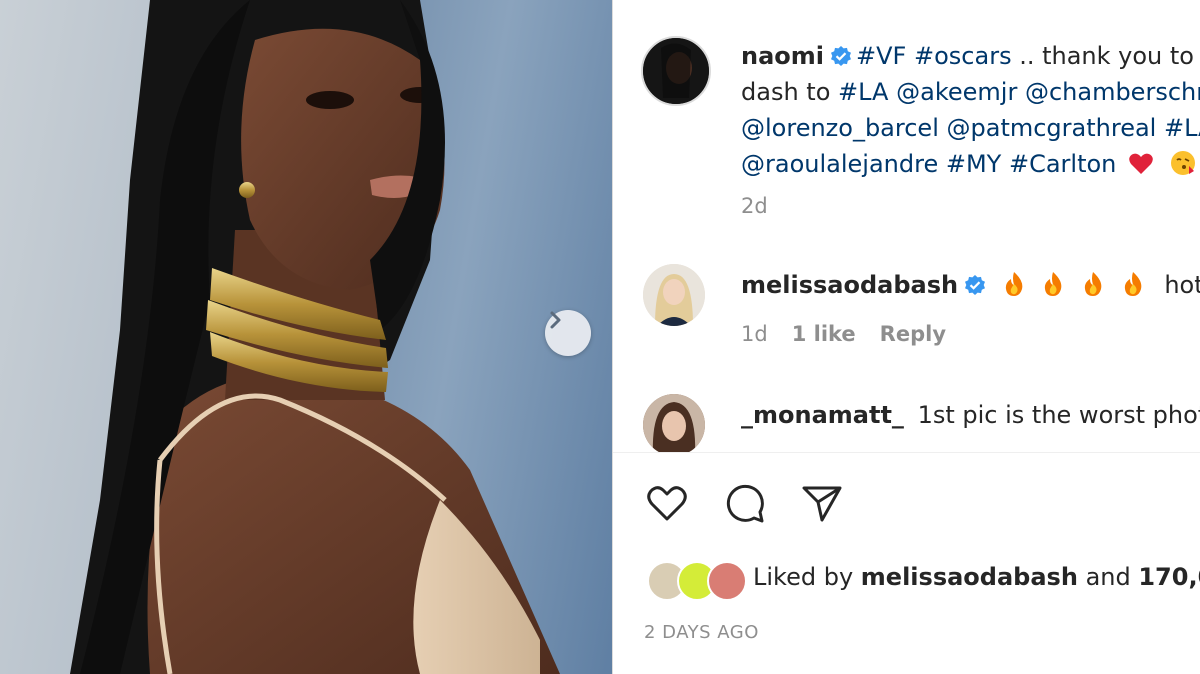  I want to click on comment-button, so click(745, 504).